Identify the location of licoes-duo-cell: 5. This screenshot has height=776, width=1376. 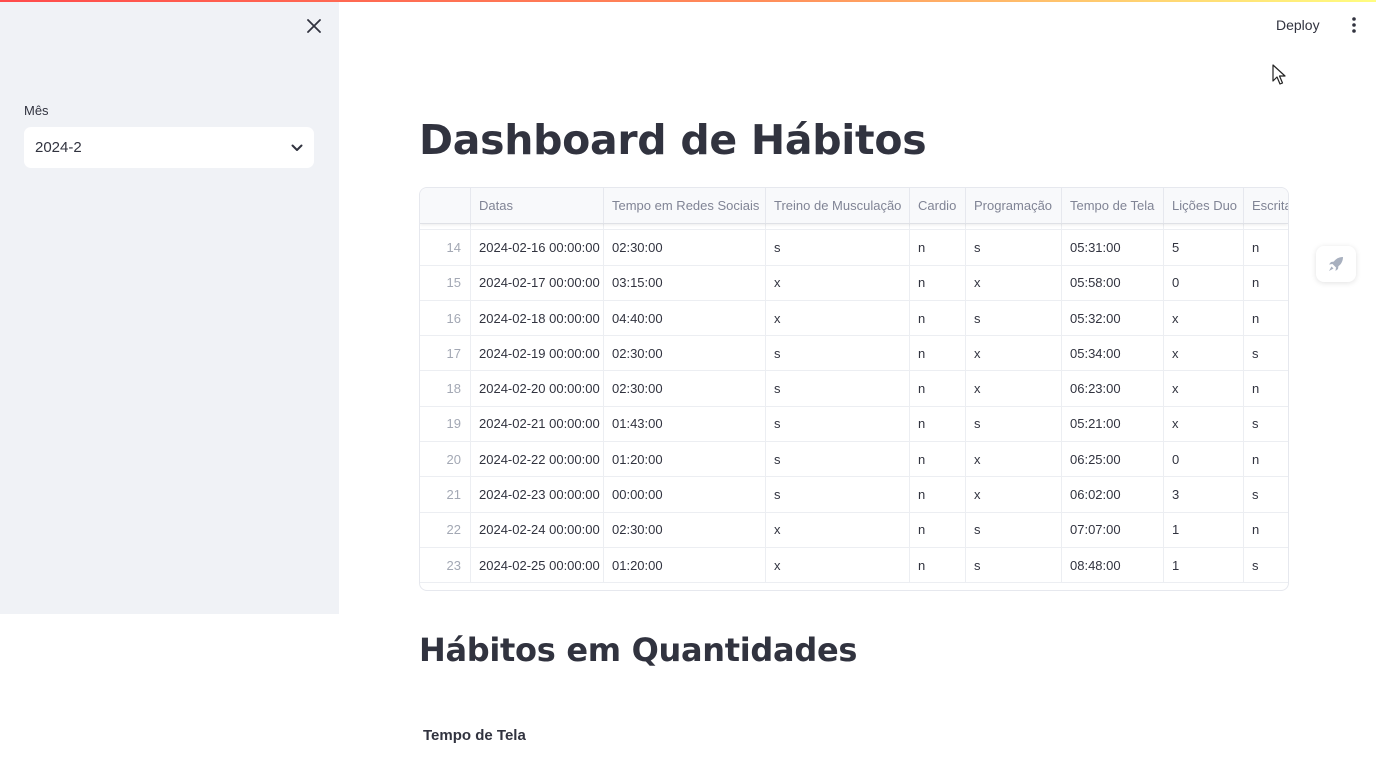
(1204, 247).